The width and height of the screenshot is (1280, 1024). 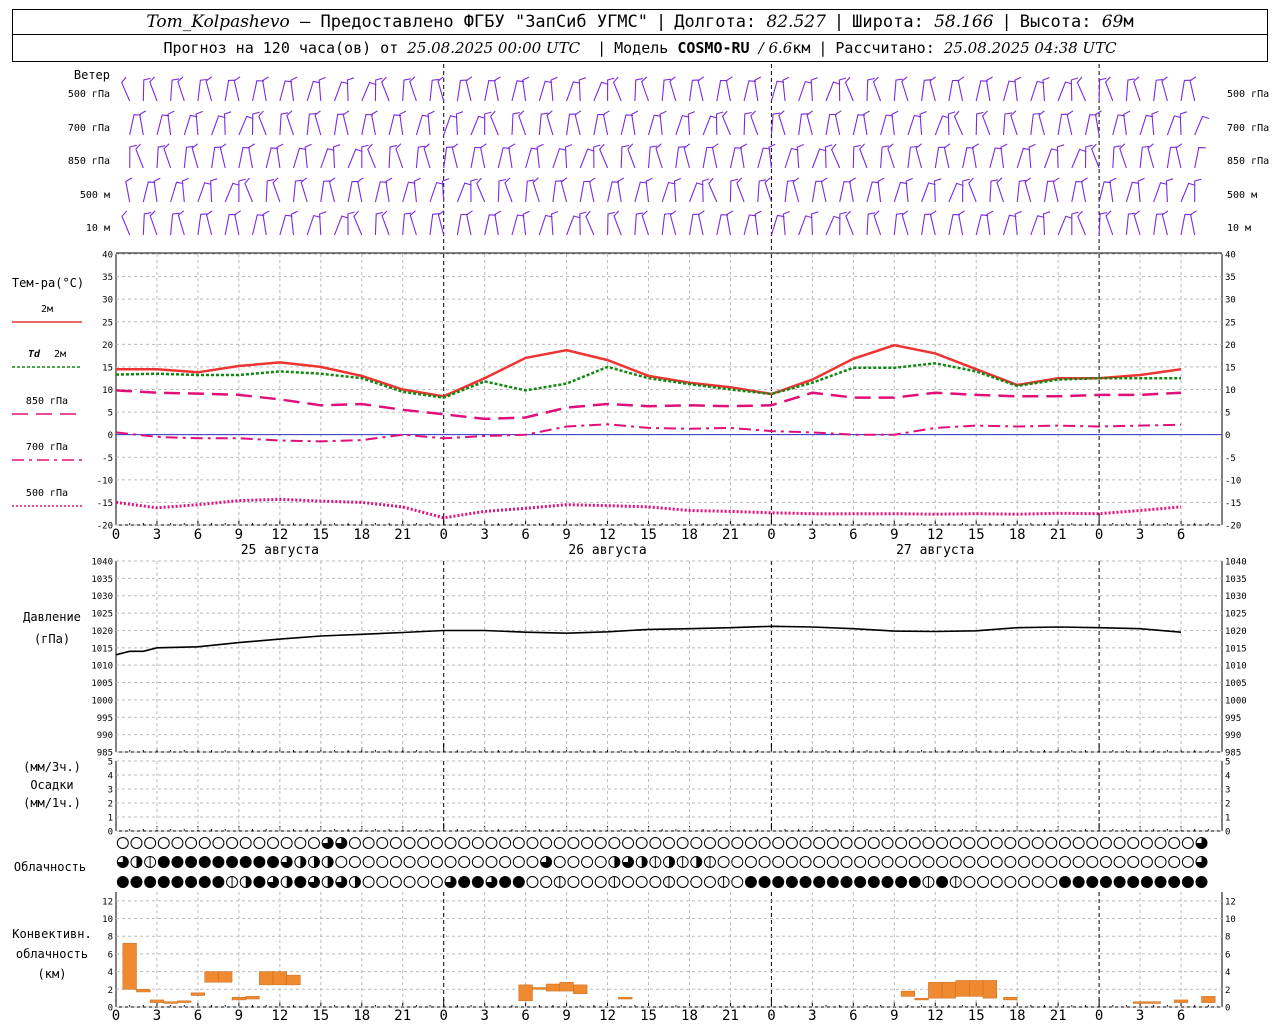 I want to click on precip-unit-3h: (мм/3ч.), so click(x=52, y=767).